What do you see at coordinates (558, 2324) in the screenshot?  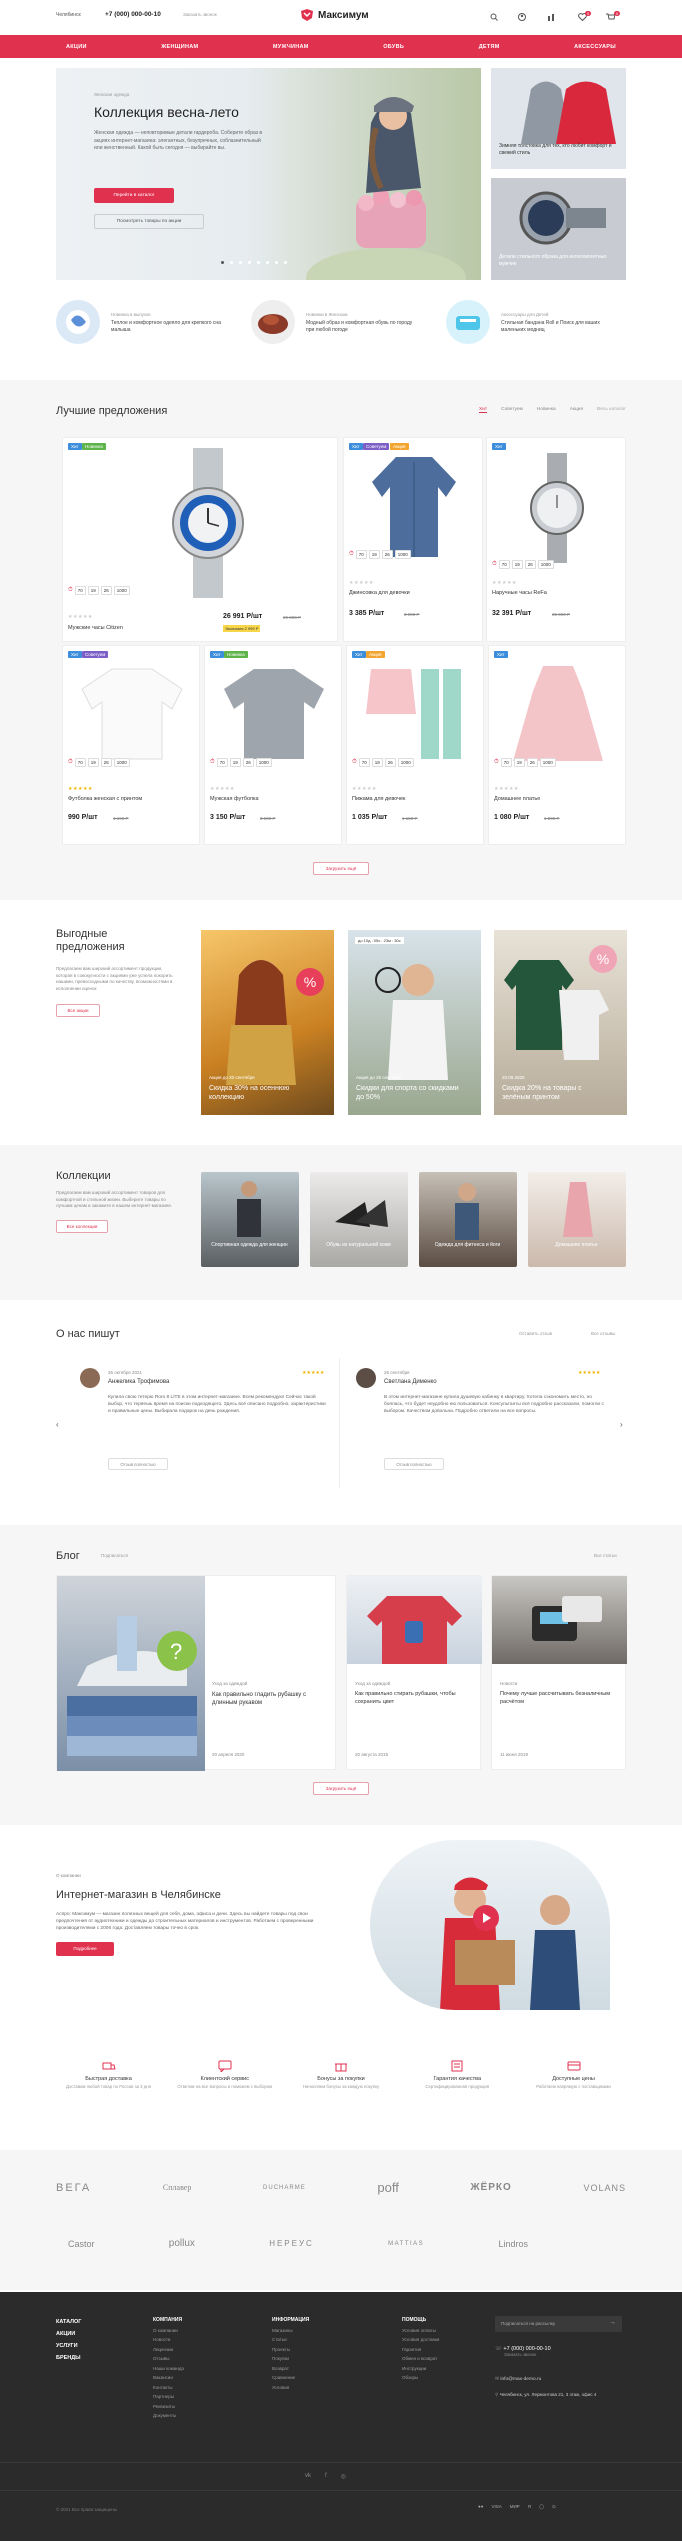 I see `subscribe-input: Подписаться на рассылку →` at bounding box center [558, 2324].